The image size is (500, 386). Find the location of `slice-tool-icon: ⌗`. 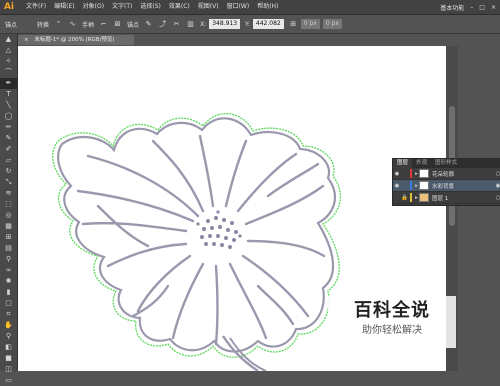

slice-tool-icon: ⌗ is located at coordinates (8, 314).